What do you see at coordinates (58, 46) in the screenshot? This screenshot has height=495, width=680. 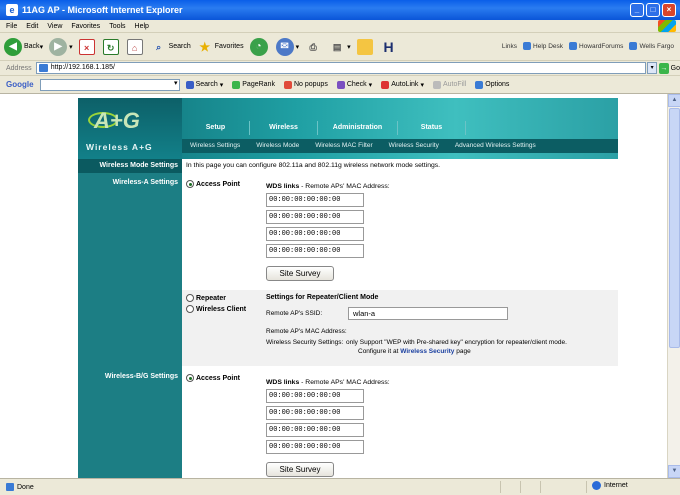 I see `forward-arrow-icon: ▶` at bounding box center [58, 46].